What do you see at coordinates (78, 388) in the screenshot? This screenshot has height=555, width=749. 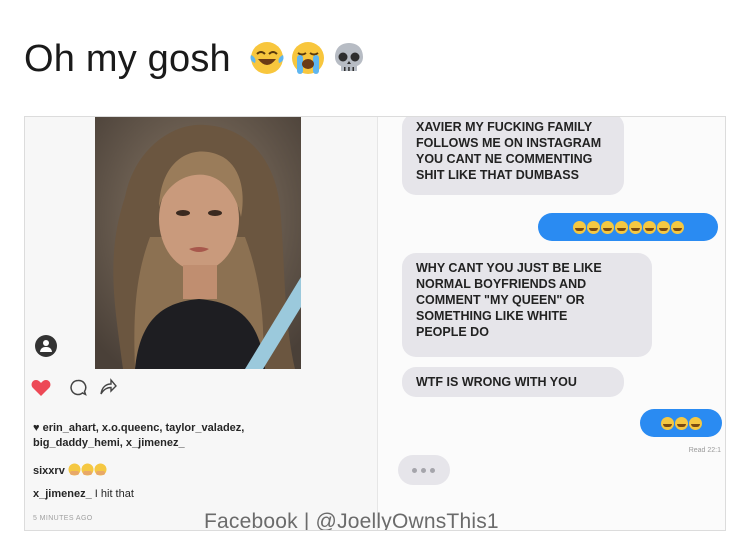 I see `comment-icon` at bounding box center [78, 388].